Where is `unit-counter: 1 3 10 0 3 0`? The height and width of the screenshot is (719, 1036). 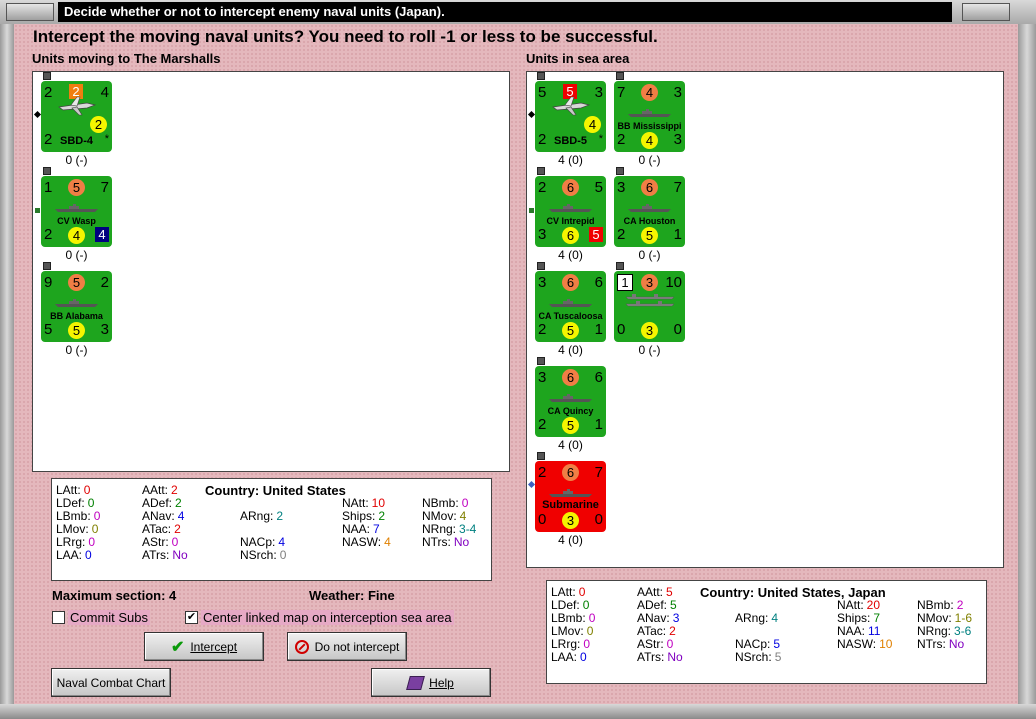
unit-counter: 1 3 10 0 3 0 is located at coordinates (649, 306).